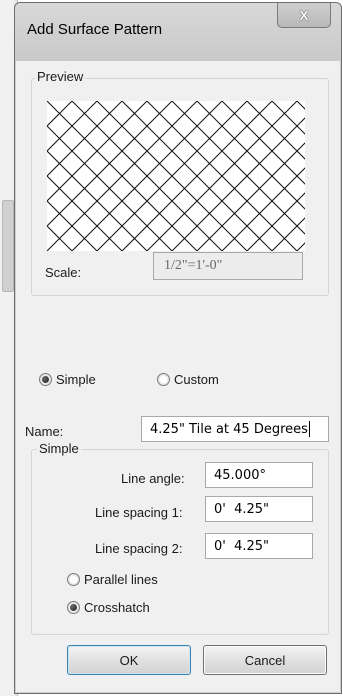  I want to click on close-icon: X, so click(304, 15).